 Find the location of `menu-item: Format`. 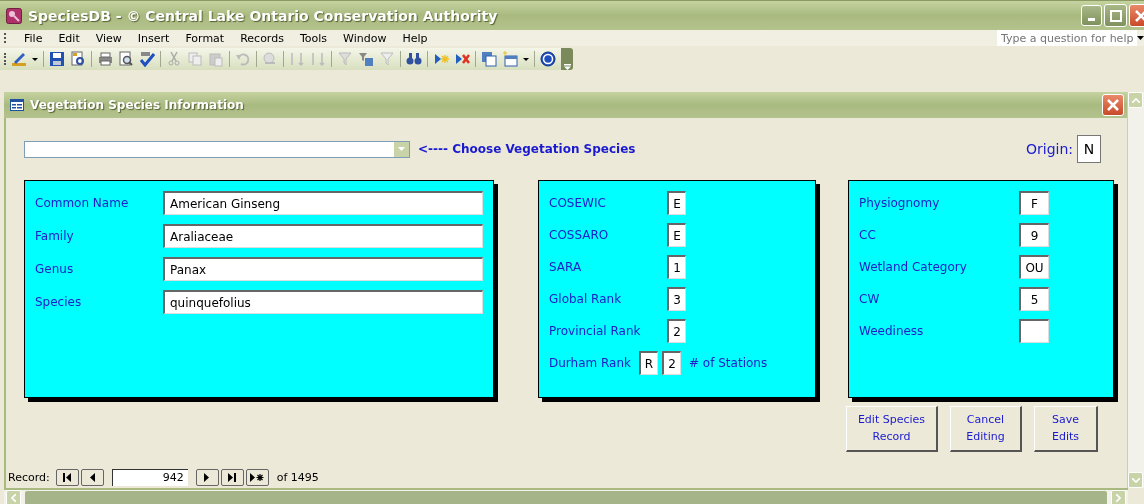

menu-item: Format is located at coordinates (205, 38).